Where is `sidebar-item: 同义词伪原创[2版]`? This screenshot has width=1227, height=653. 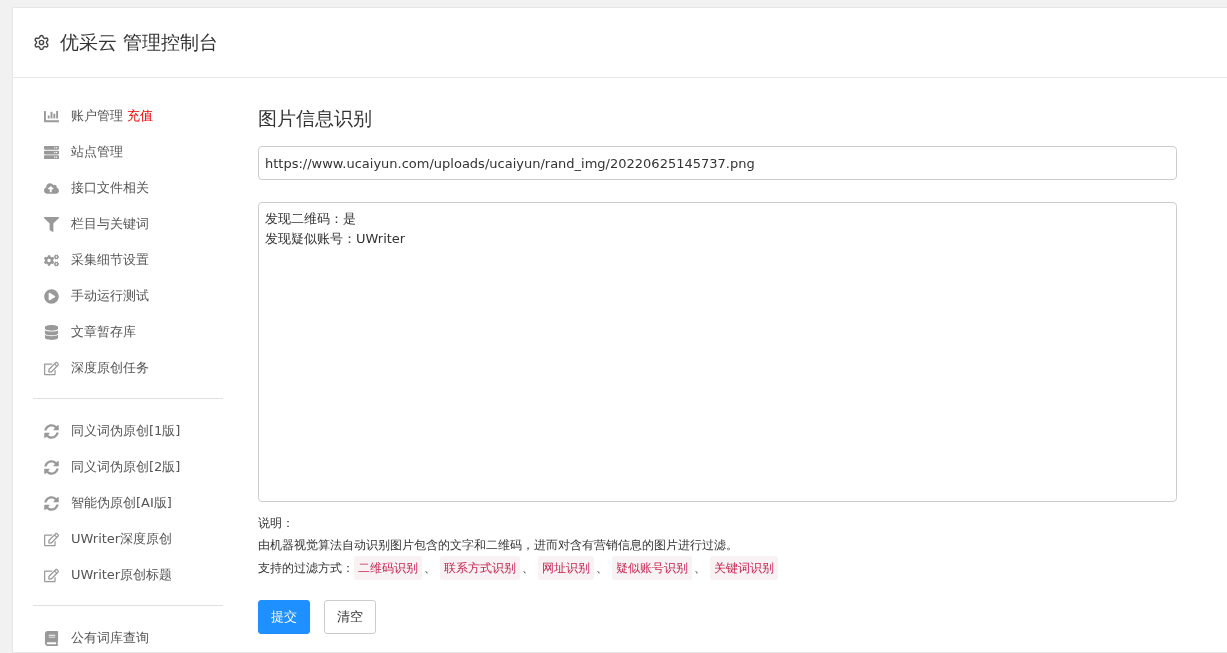
sidebar-item: 同义词伪原创[2版] is located at coordinates (128, 467).